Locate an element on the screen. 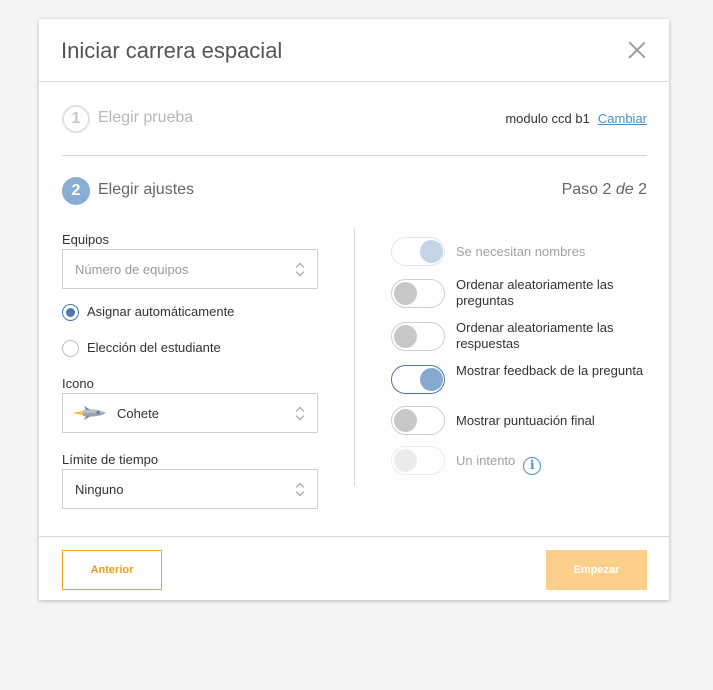  step-progress: Paso 2 de 2 is located at coordinates (604, 190).